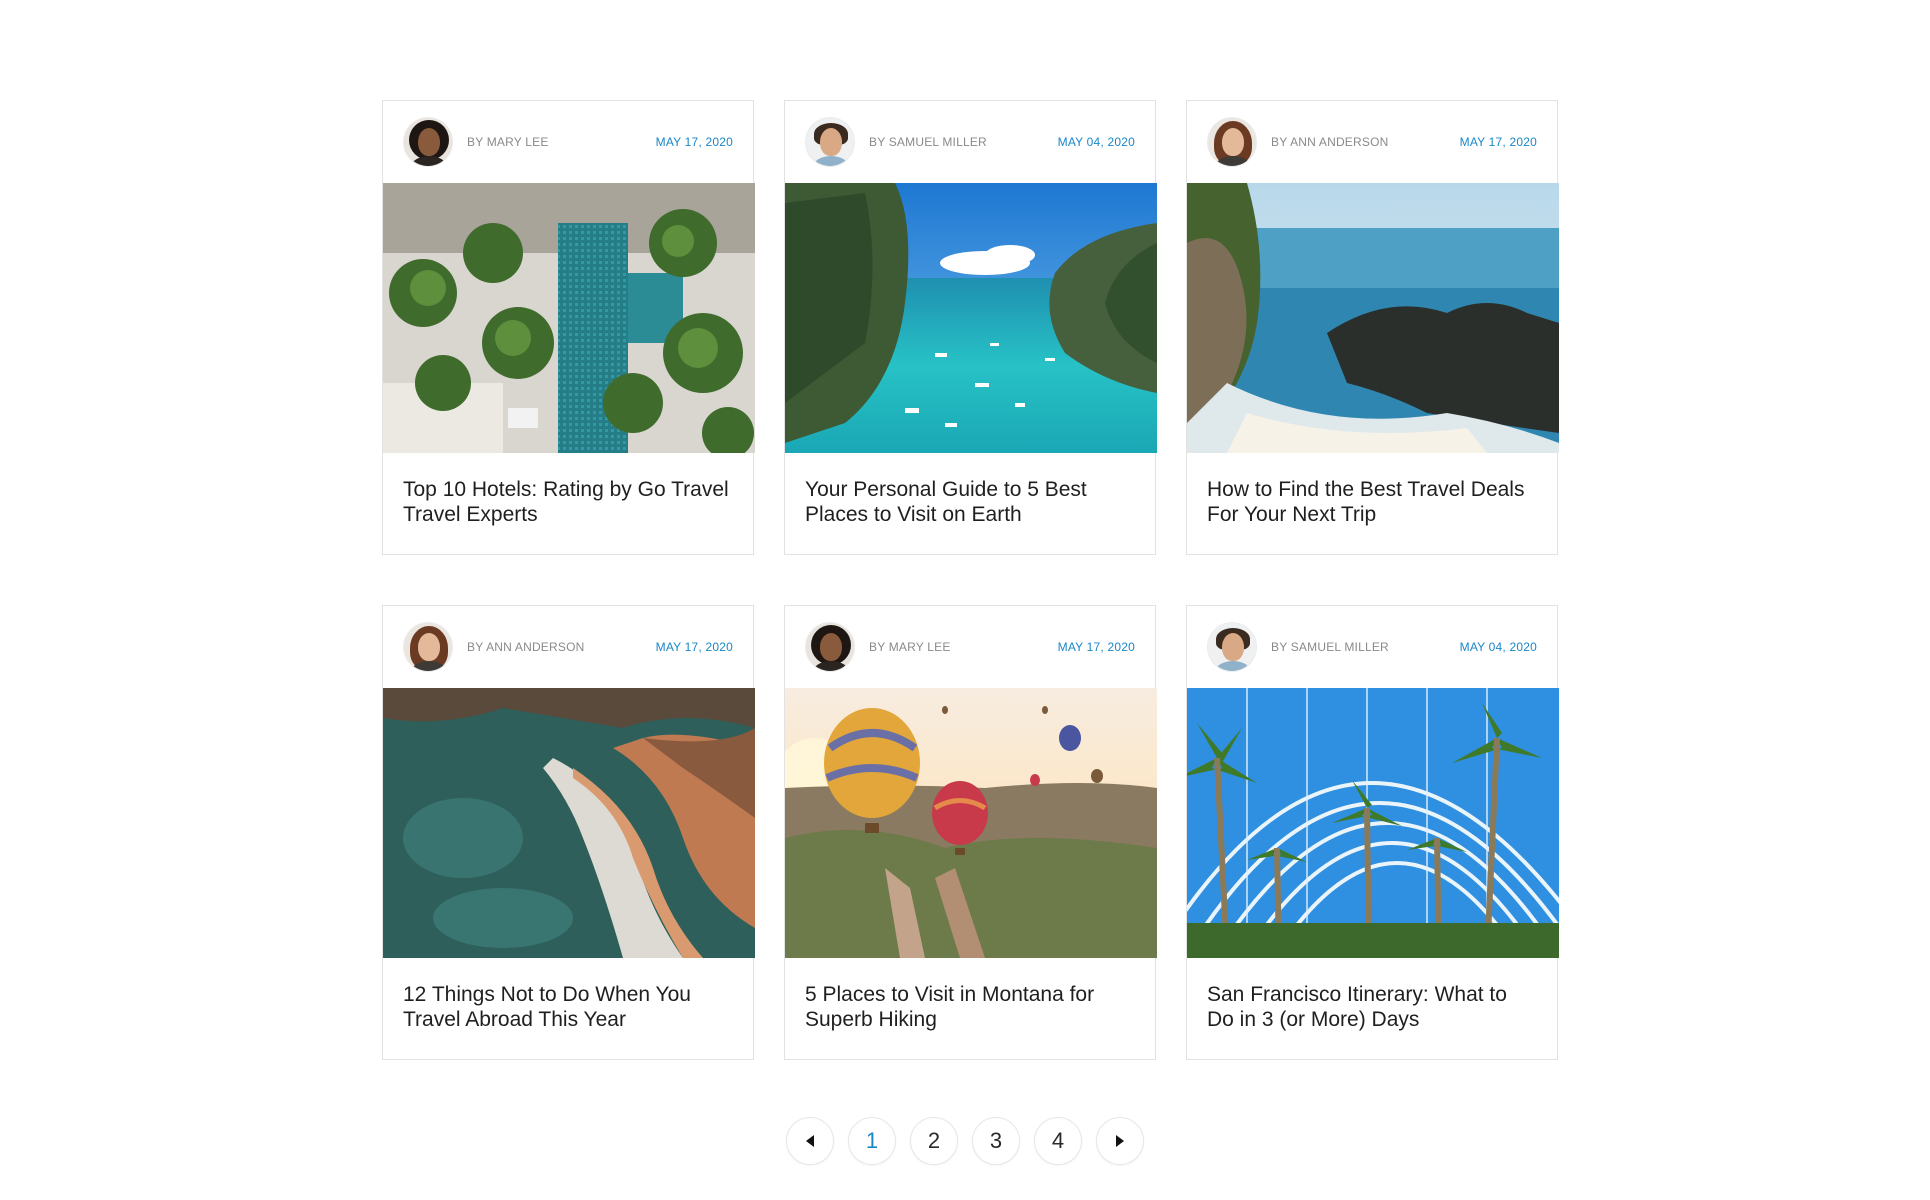 The width and height of the screenshot is (1930, 1200). Describe the element at coordinates (1058, 1141) in the screenshot. I see `page-button-4: 4` at that location.